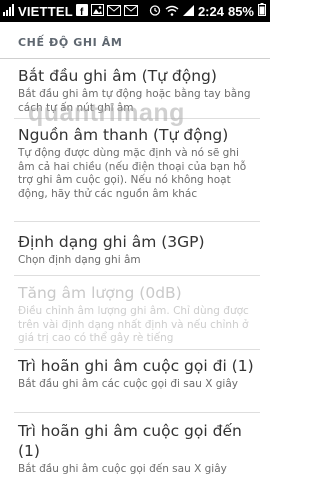 The height and width of the screenshot is (477, 320). Describe the element at coordinates (70, 42) in the screenshot. I see `section-header: CHẾ ĐỘ GHI ÂM` at that location.